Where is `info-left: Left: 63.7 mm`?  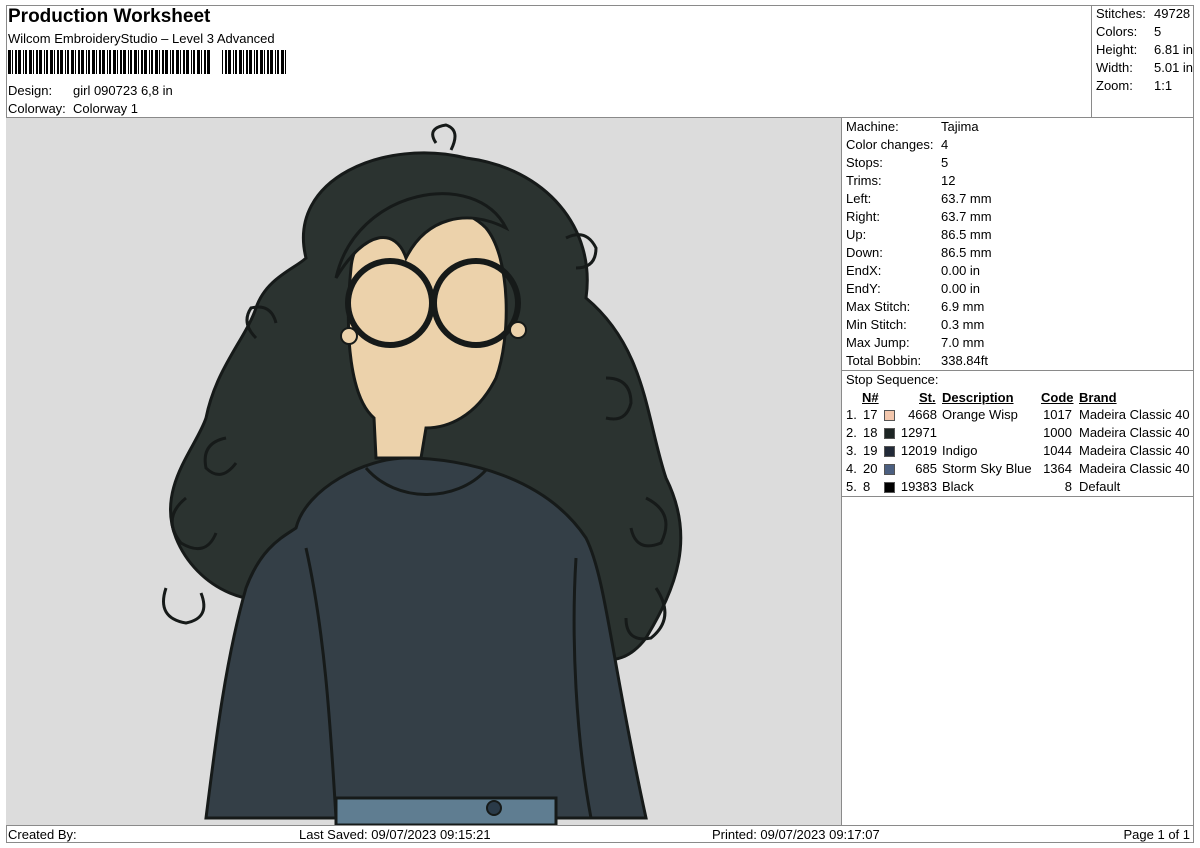 info-left: Left: 63.7 mm is located at coordinates (919, 198).